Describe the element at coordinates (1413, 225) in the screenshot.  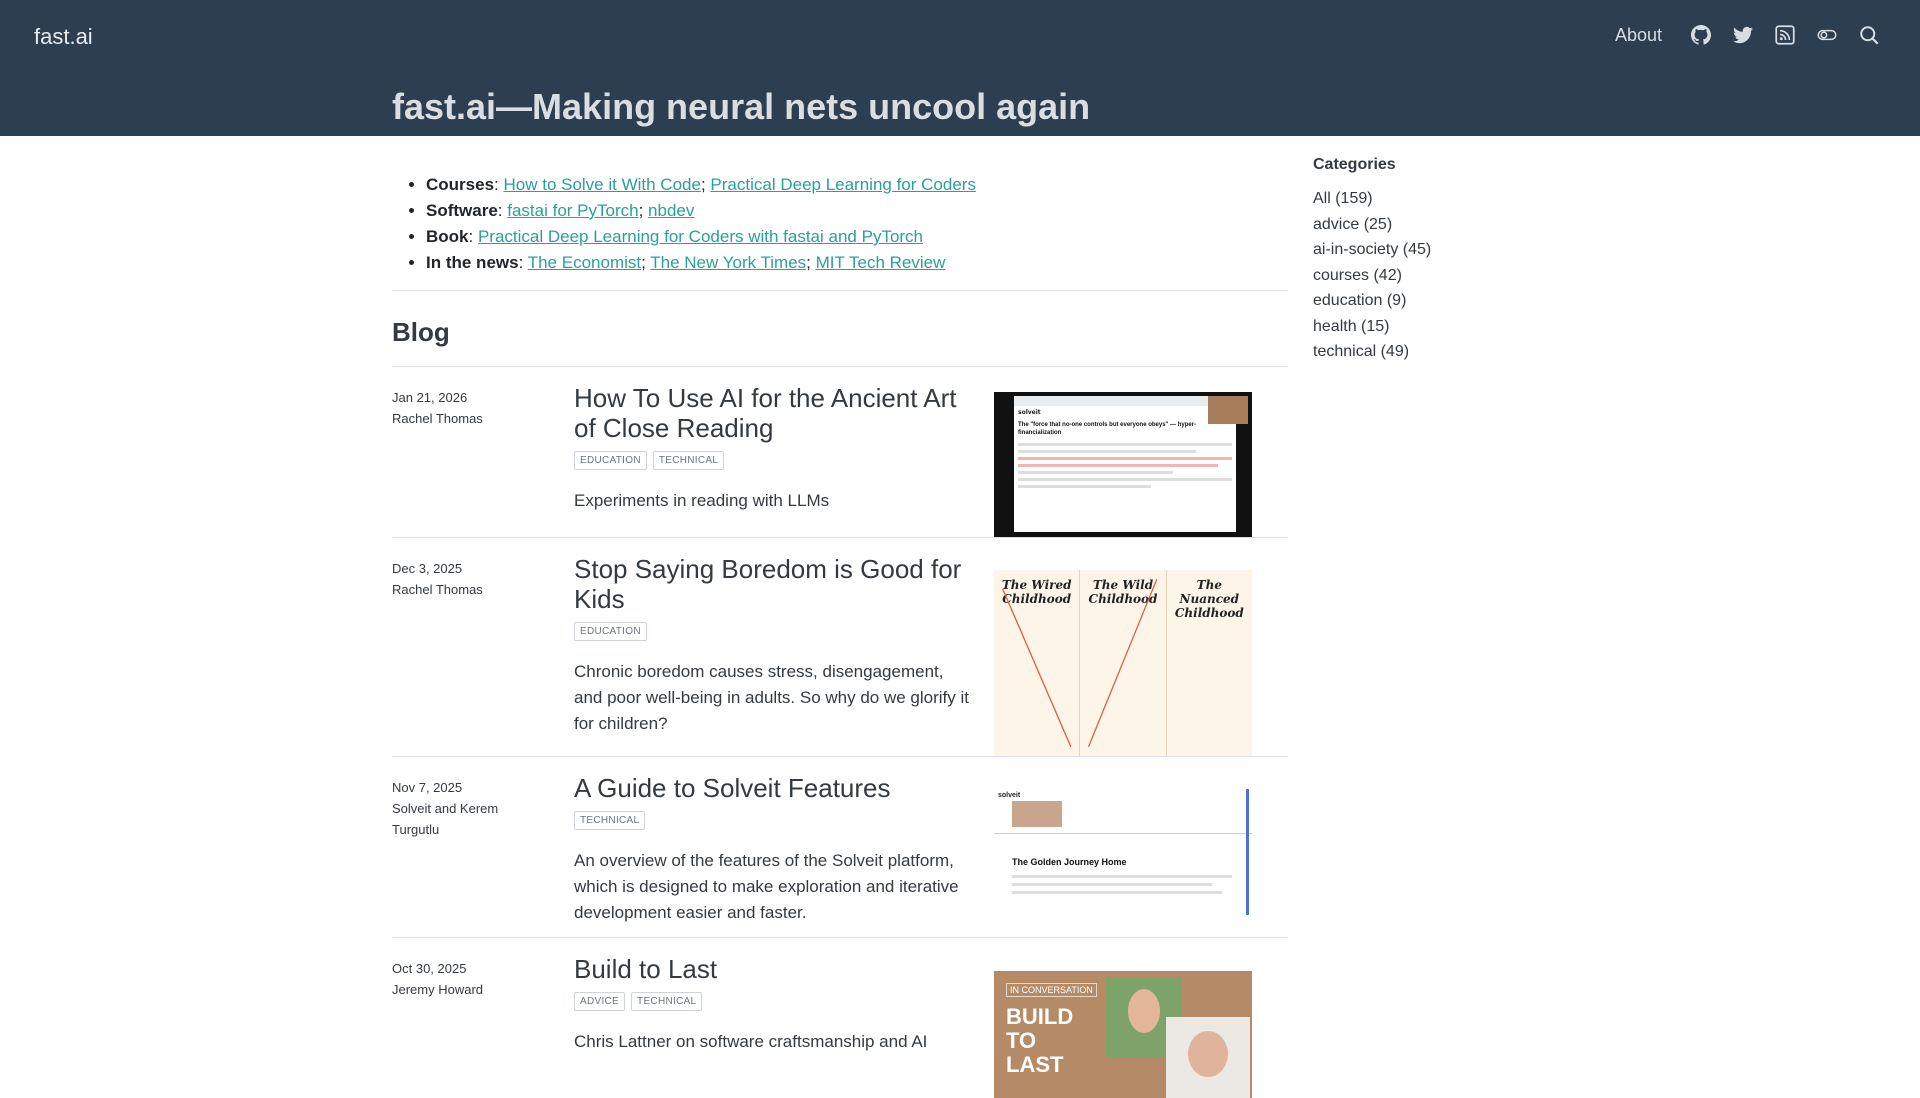
I see `category-link-advice: advice (25)` at that location.